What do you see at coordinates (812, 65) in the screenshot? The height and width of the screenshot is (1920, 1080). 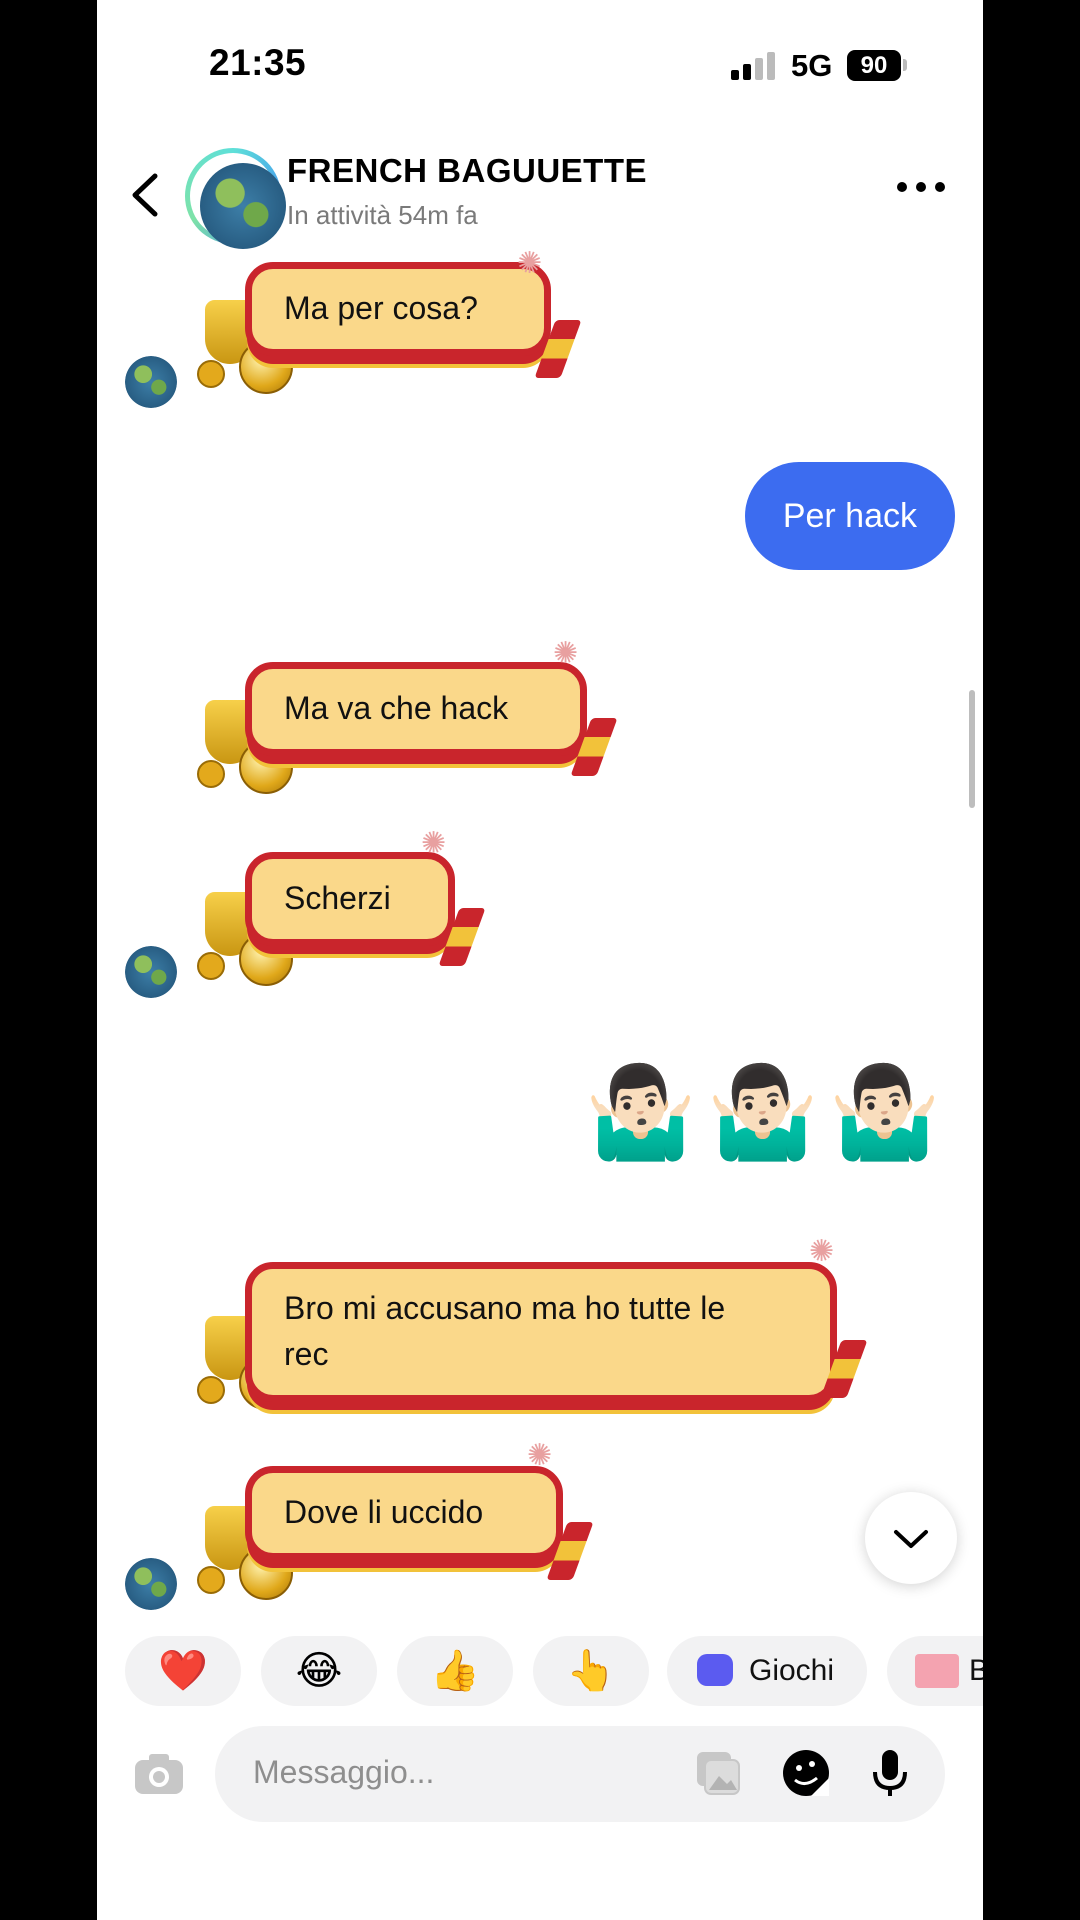 I see `network-type: 5G` at bounding box center [812, 65].